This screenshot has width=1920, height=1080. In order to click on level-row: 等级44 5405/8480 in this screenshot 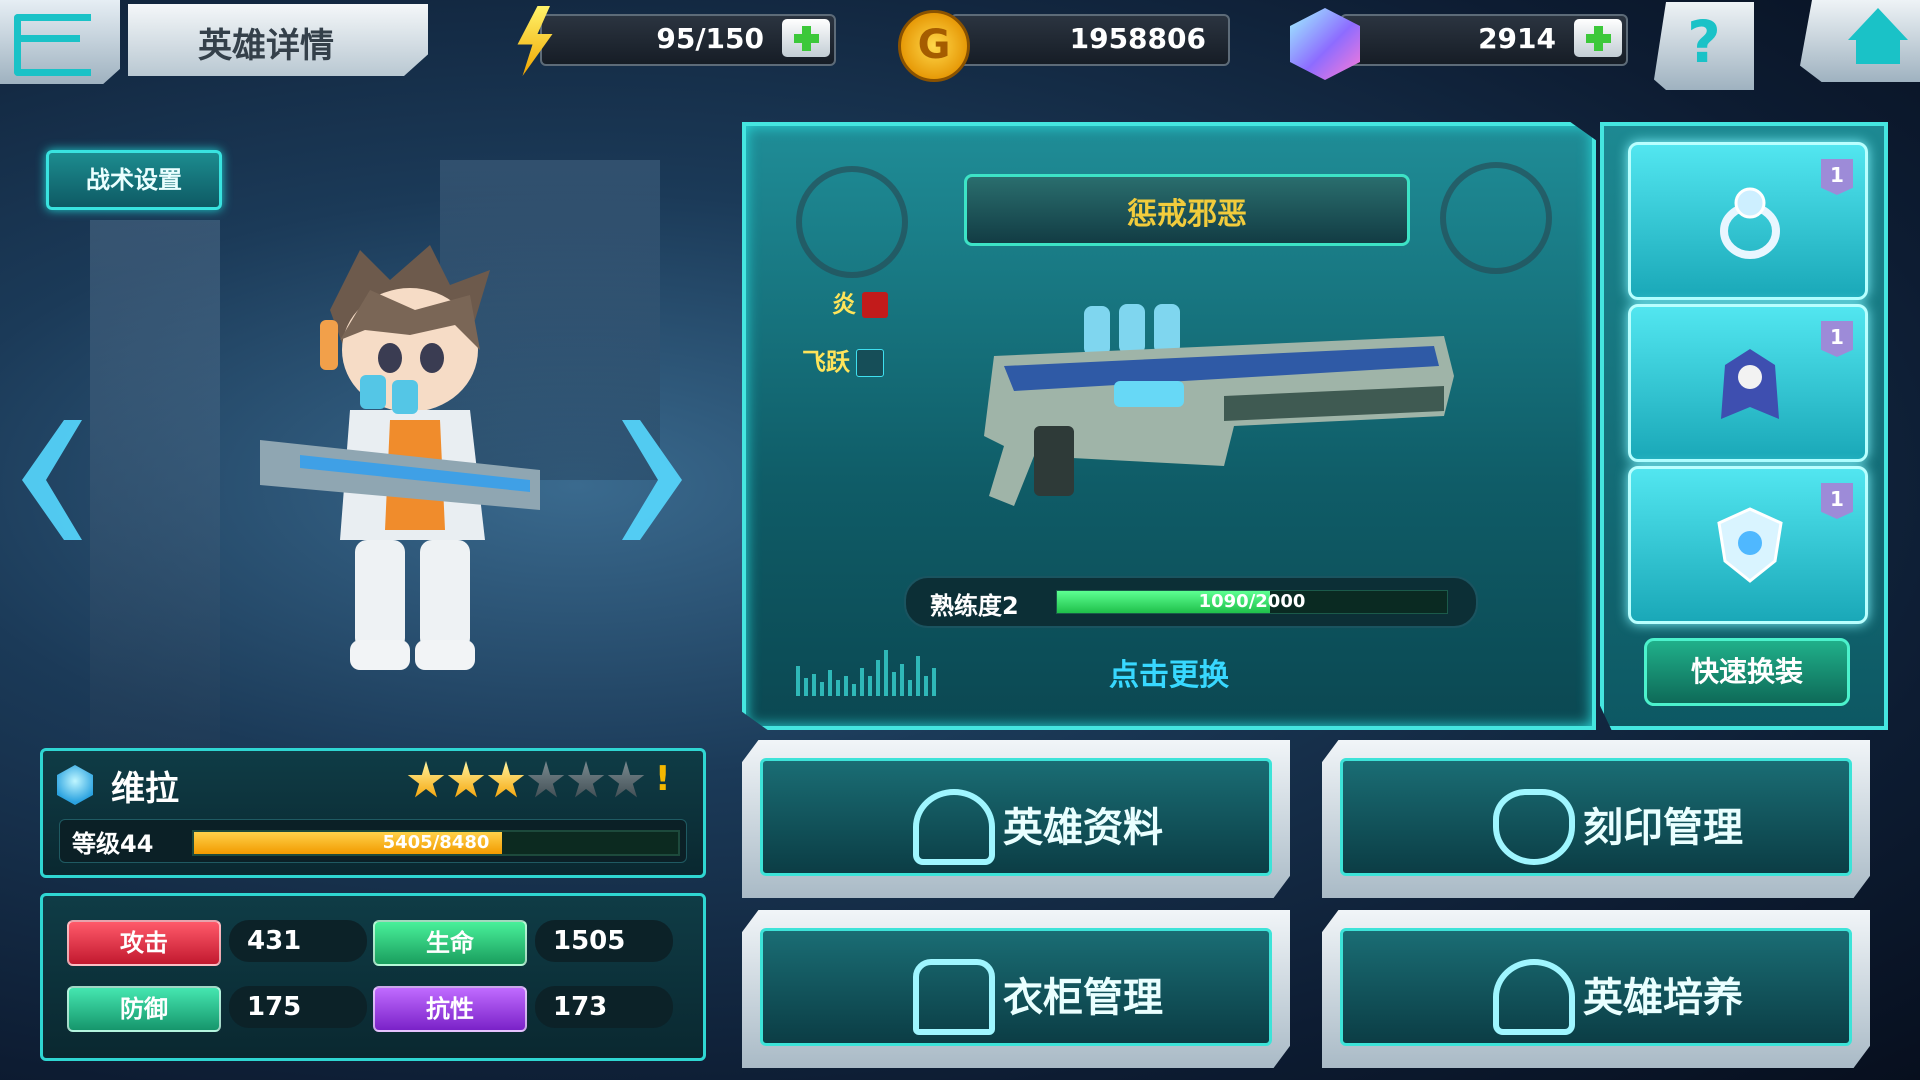, I will do `click(373, 841)`.